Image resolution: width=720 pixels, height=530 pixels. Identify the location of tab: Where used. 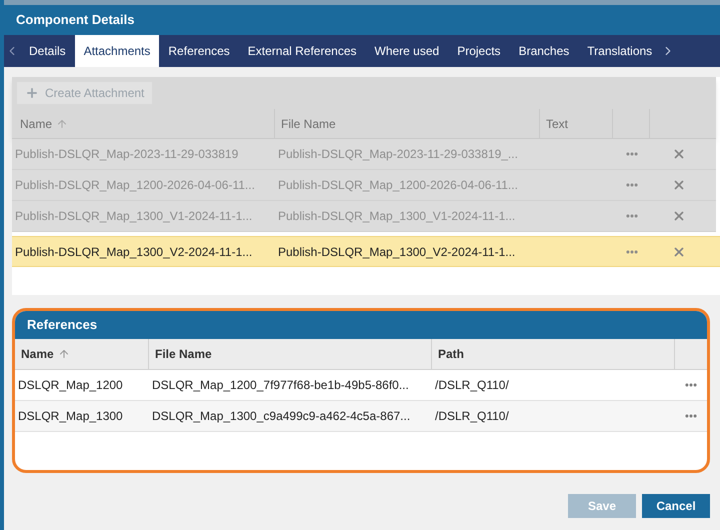
(407, 51).